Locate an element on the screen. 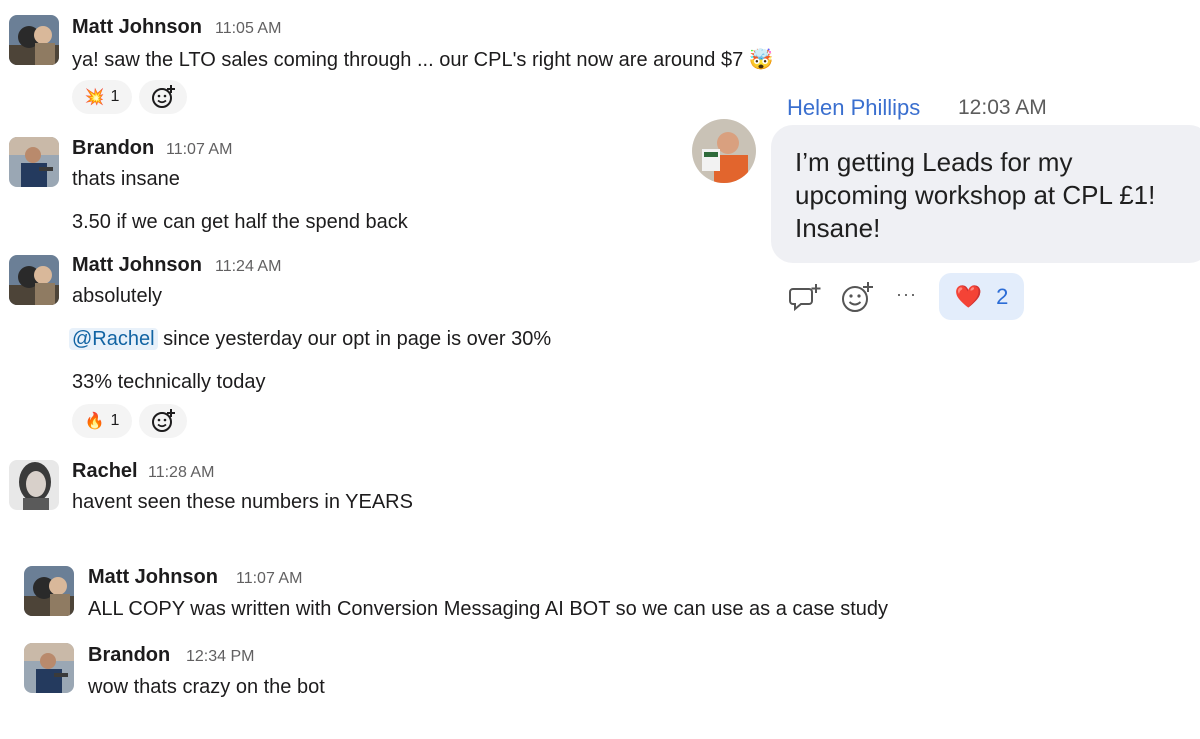 Image resolution: width=1200 pixels, height=739 pixels. message-line: upcoming workshop at CPL £1! is located at coordinates (975, 195).